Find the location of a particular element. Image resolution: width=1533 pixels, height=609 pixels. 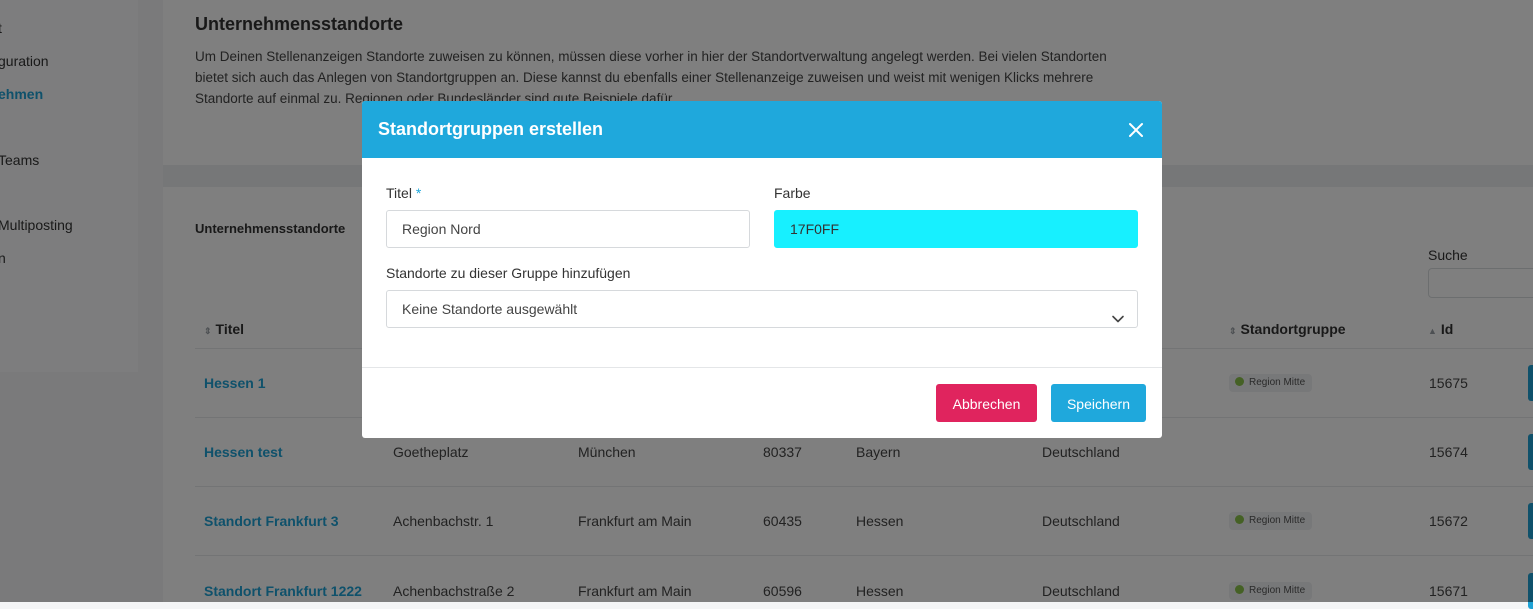

required-marker: * is located at coordinates (418, 193).